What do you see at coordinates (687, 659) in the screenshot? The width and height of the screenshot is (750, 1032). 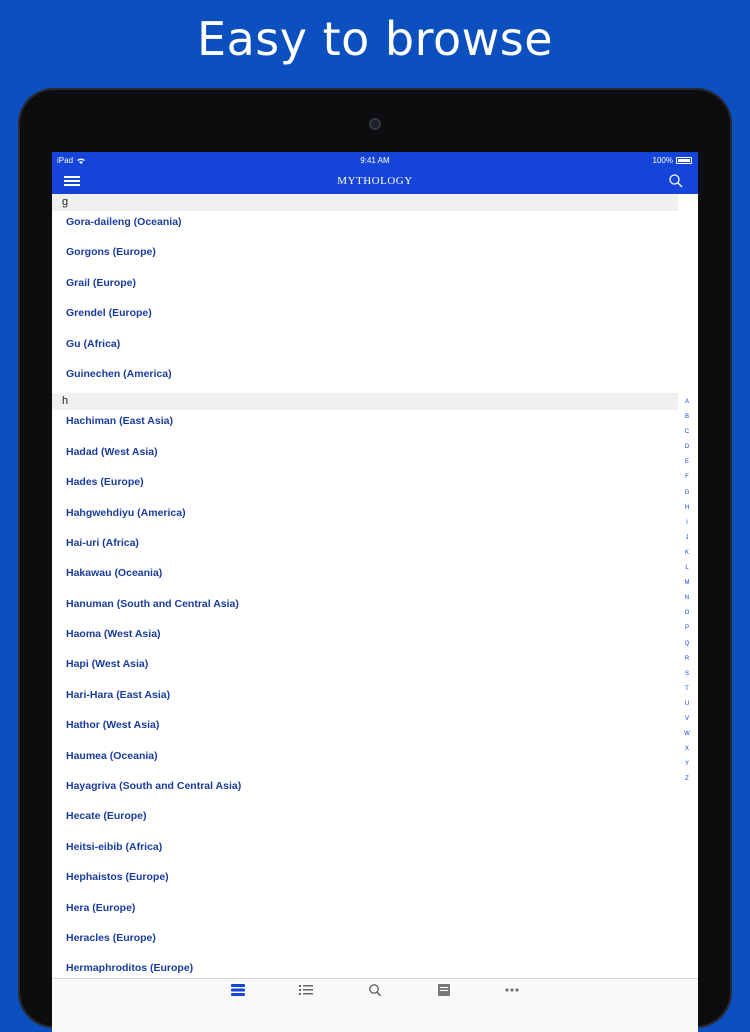 I see `index-letter: R` at bounding box center [687, 659].